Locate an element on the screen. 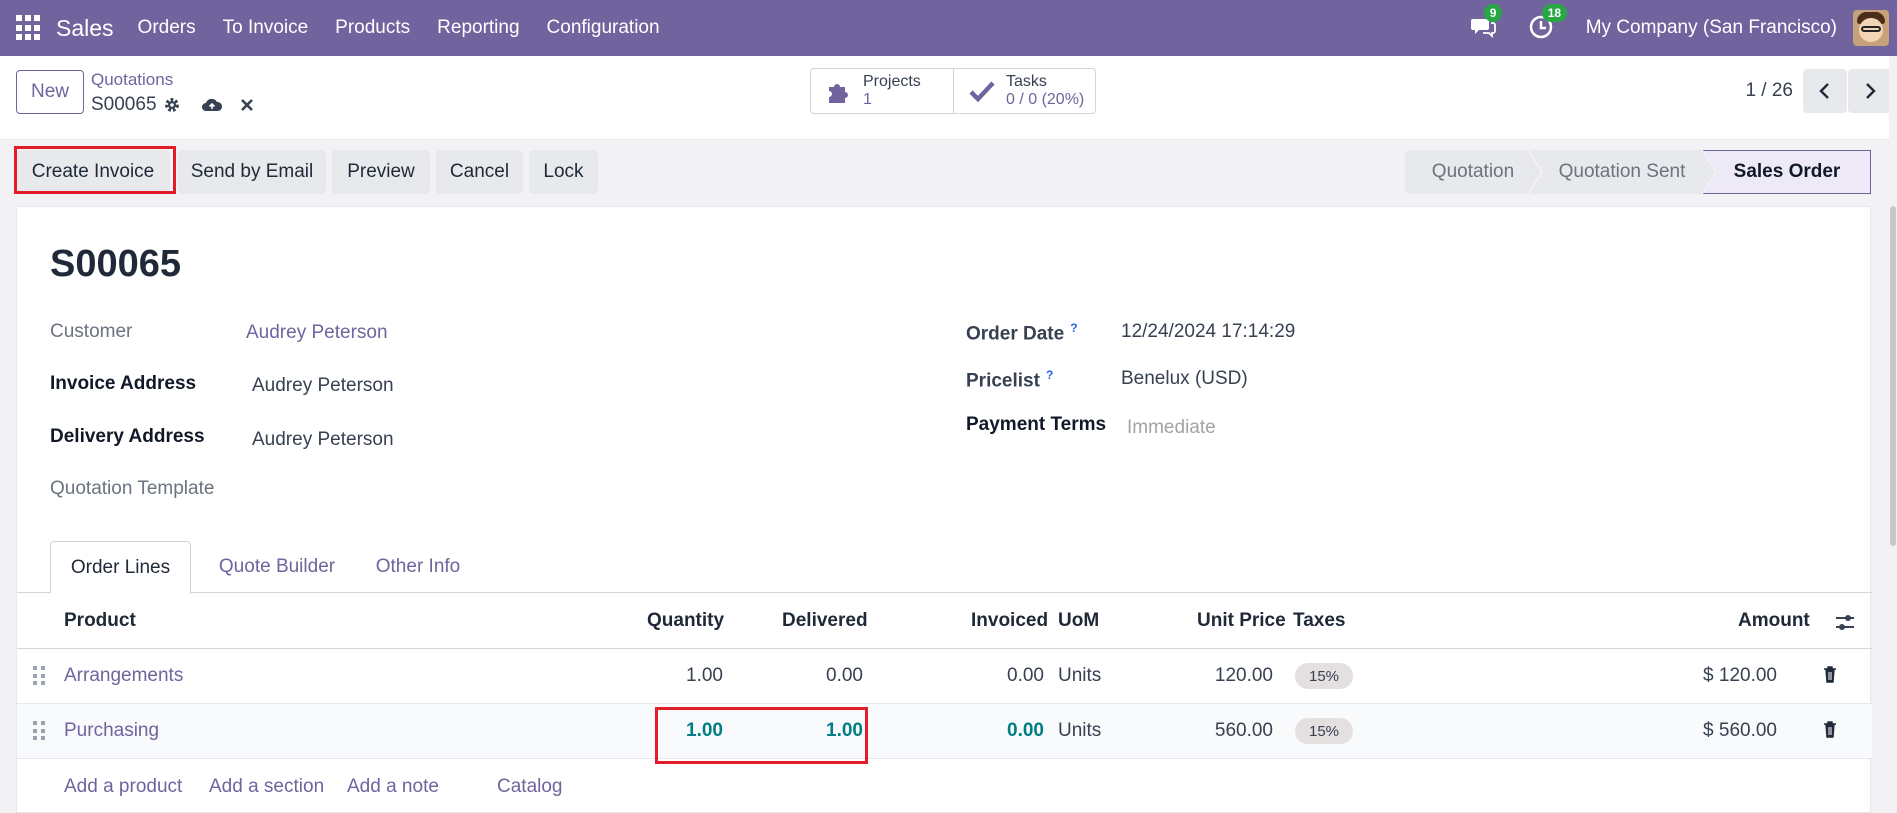  cancel-button: Cancel is located at coordinates (479, 172).